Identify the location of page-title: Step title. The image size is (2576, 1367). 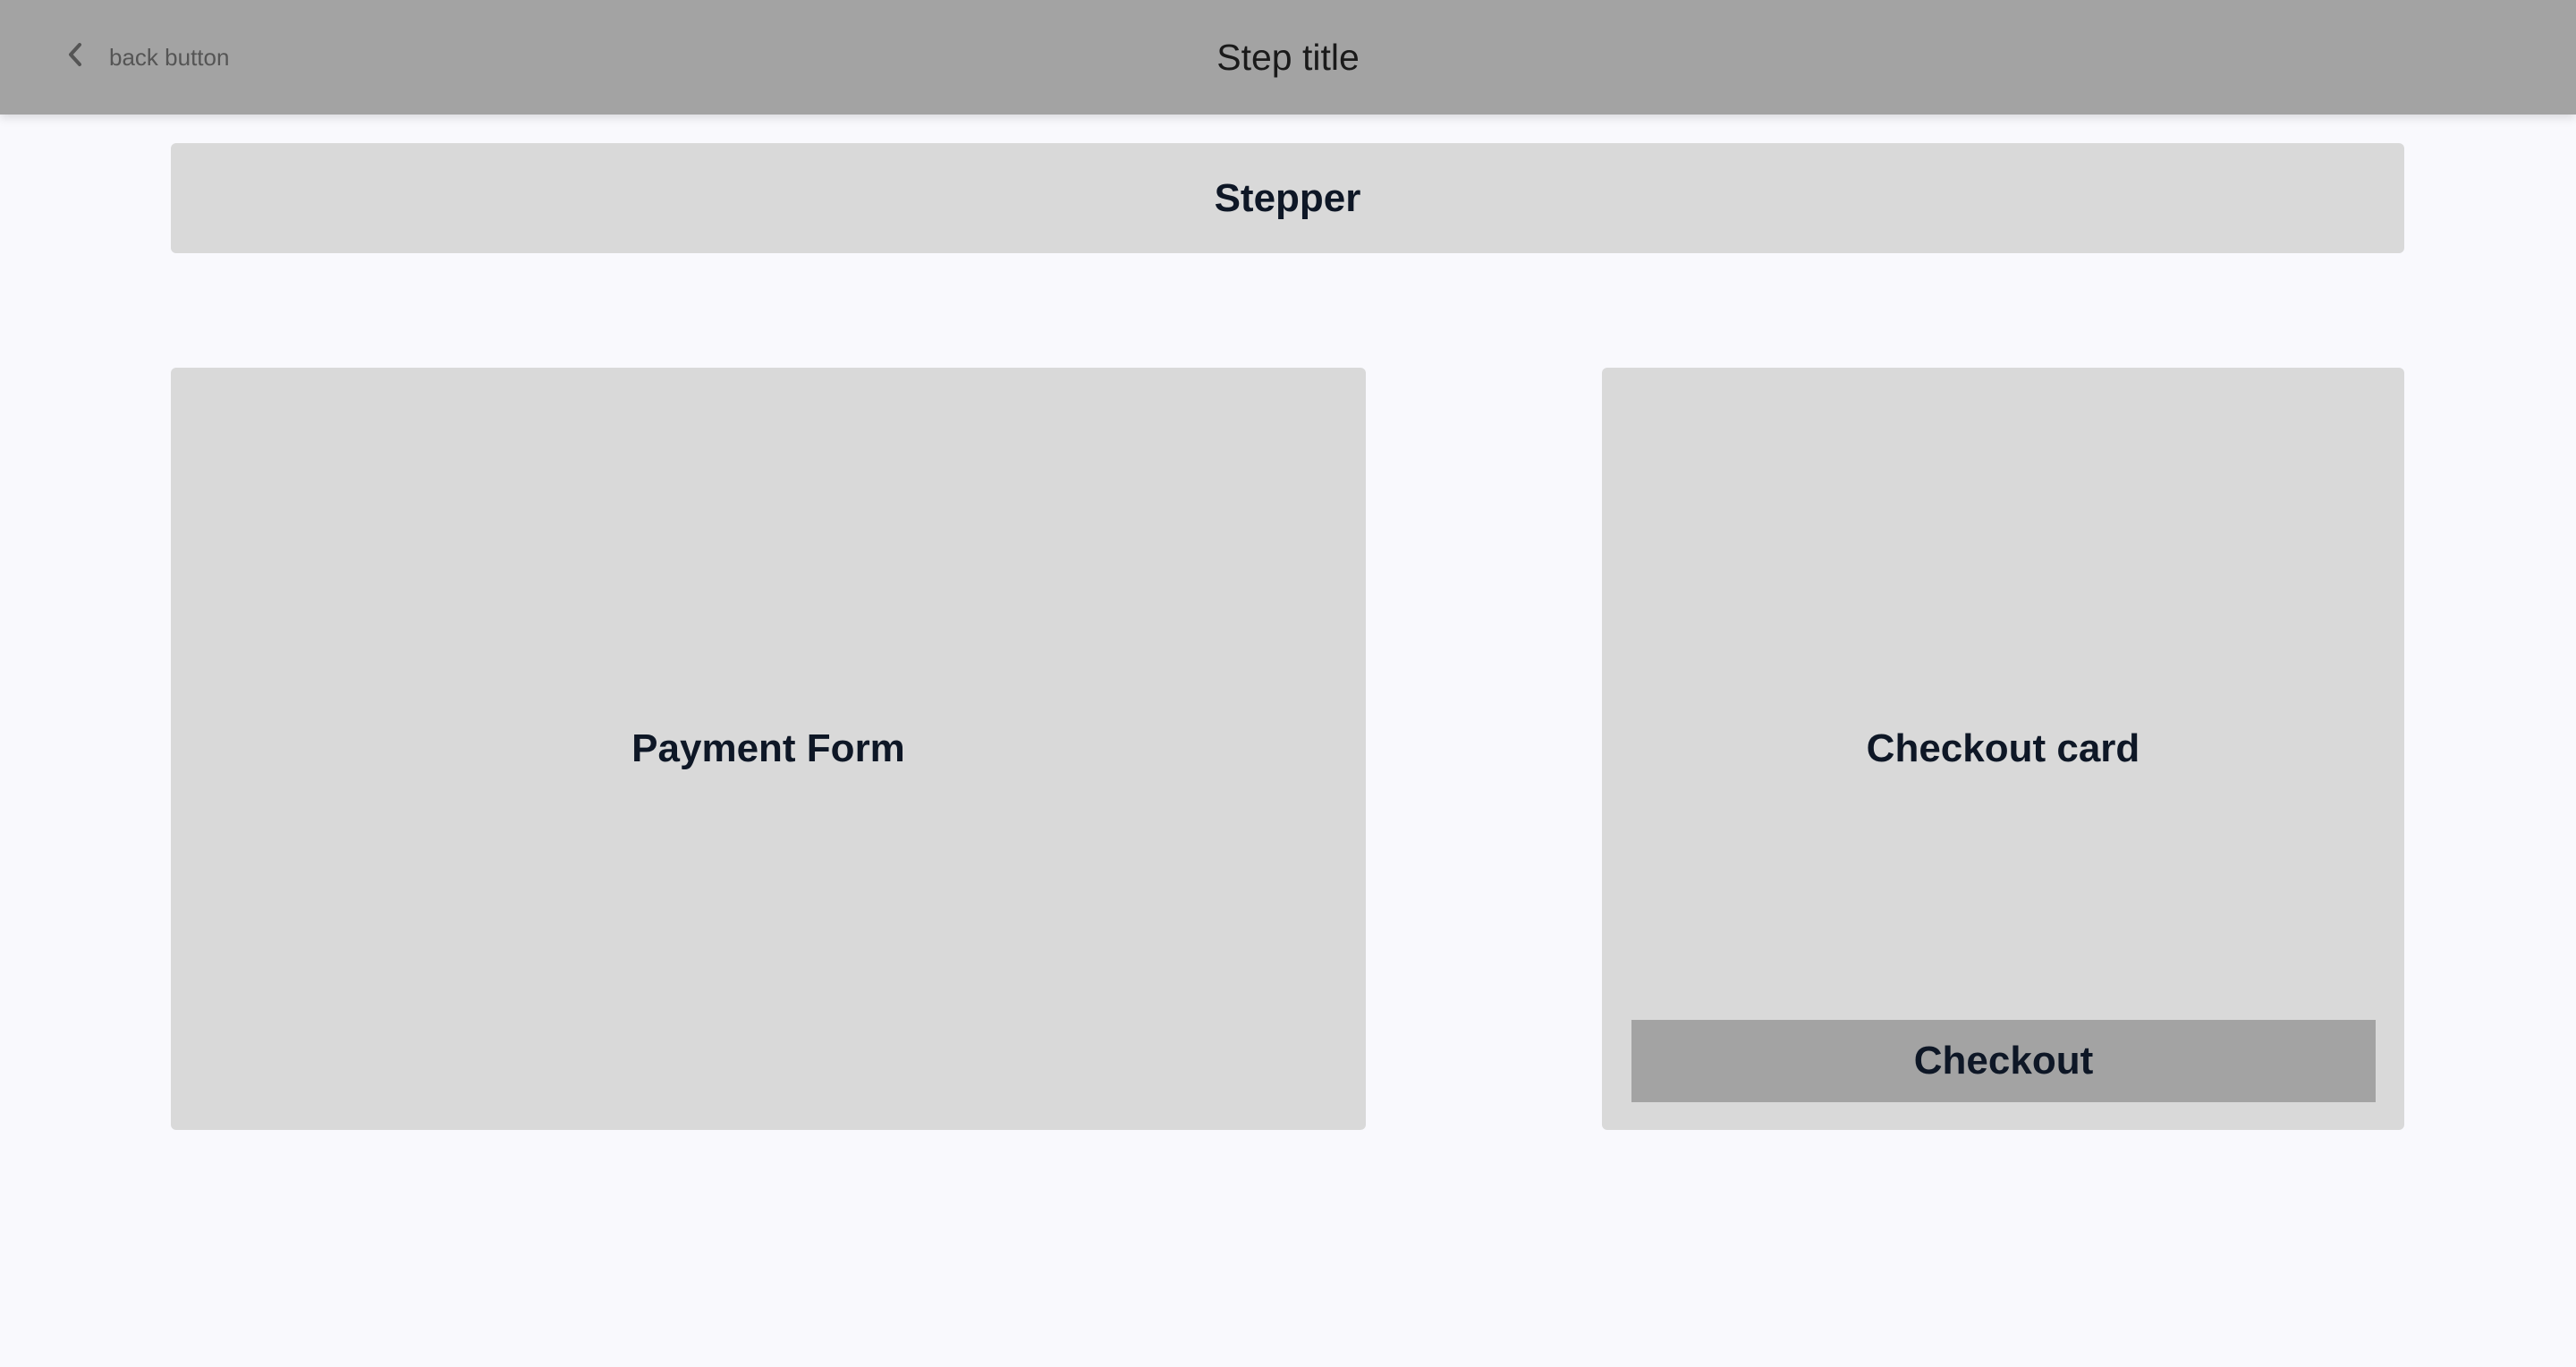
(1288, 58).